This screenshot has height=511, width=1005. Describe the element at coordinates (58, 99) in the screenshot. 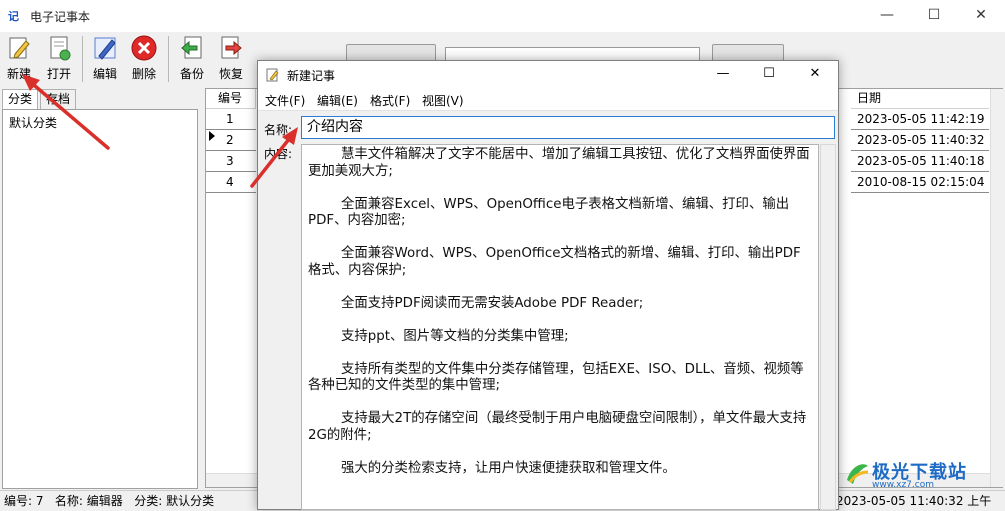

I see `tab-archive: 存档` at that location.